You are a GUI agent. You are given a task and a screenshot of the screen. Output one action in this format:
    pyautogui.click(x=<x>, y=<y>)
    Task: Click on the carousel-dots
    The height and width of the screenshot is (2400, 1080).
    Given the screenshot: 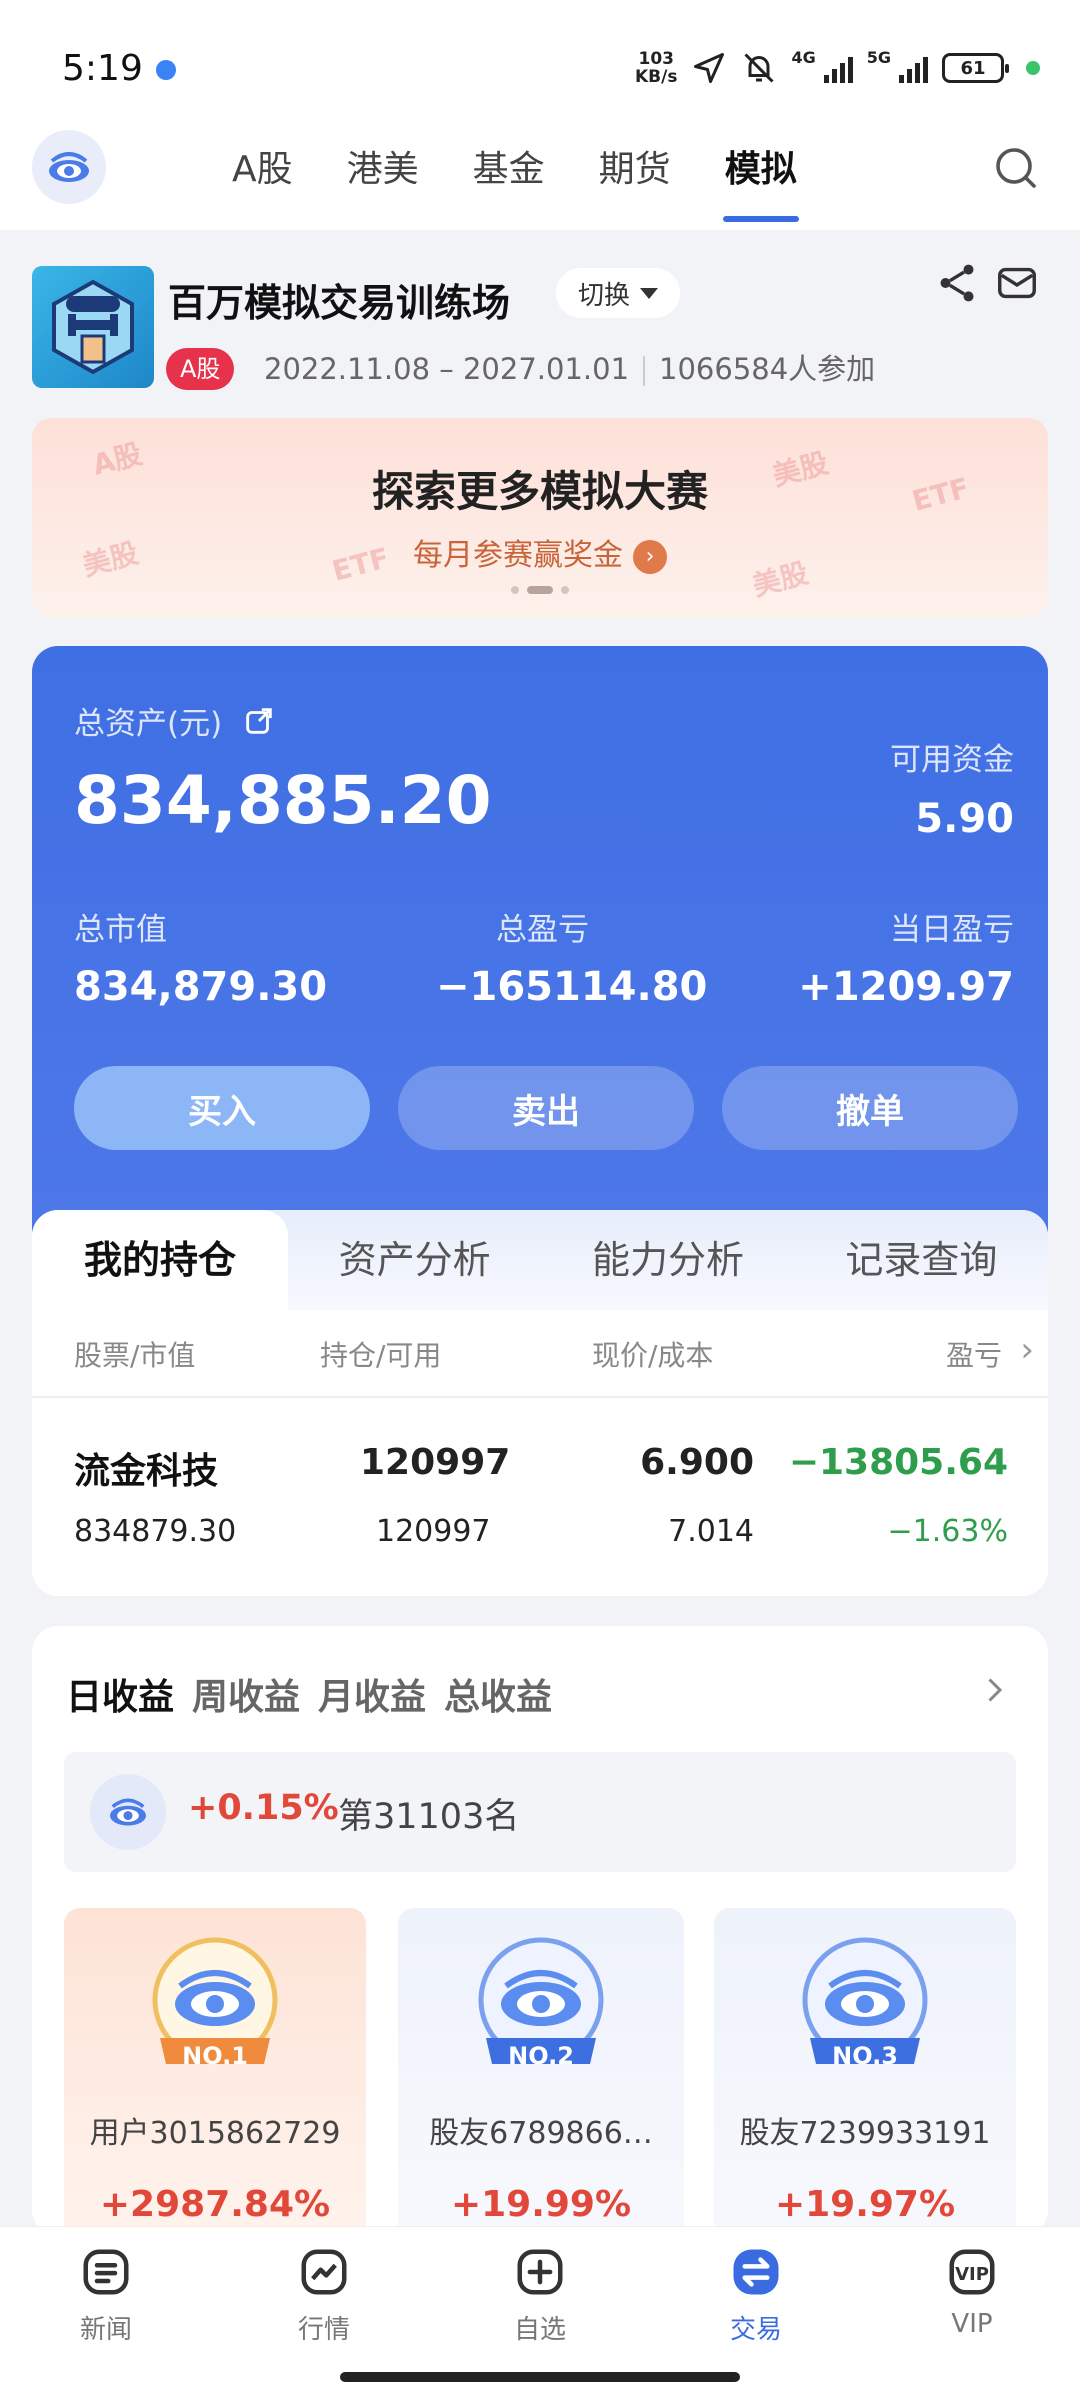 What is the action you would take?
    pyautogui.click(x=540, y=588)
    